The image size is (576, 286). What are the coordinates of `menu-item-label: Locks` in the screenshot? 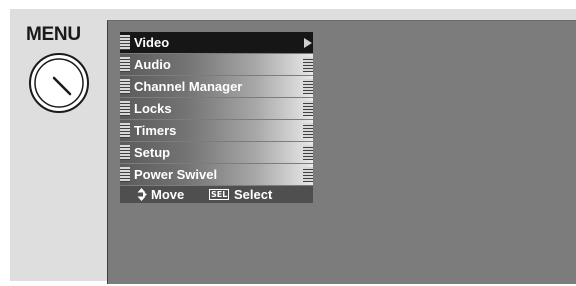 It's located at (153, 108).